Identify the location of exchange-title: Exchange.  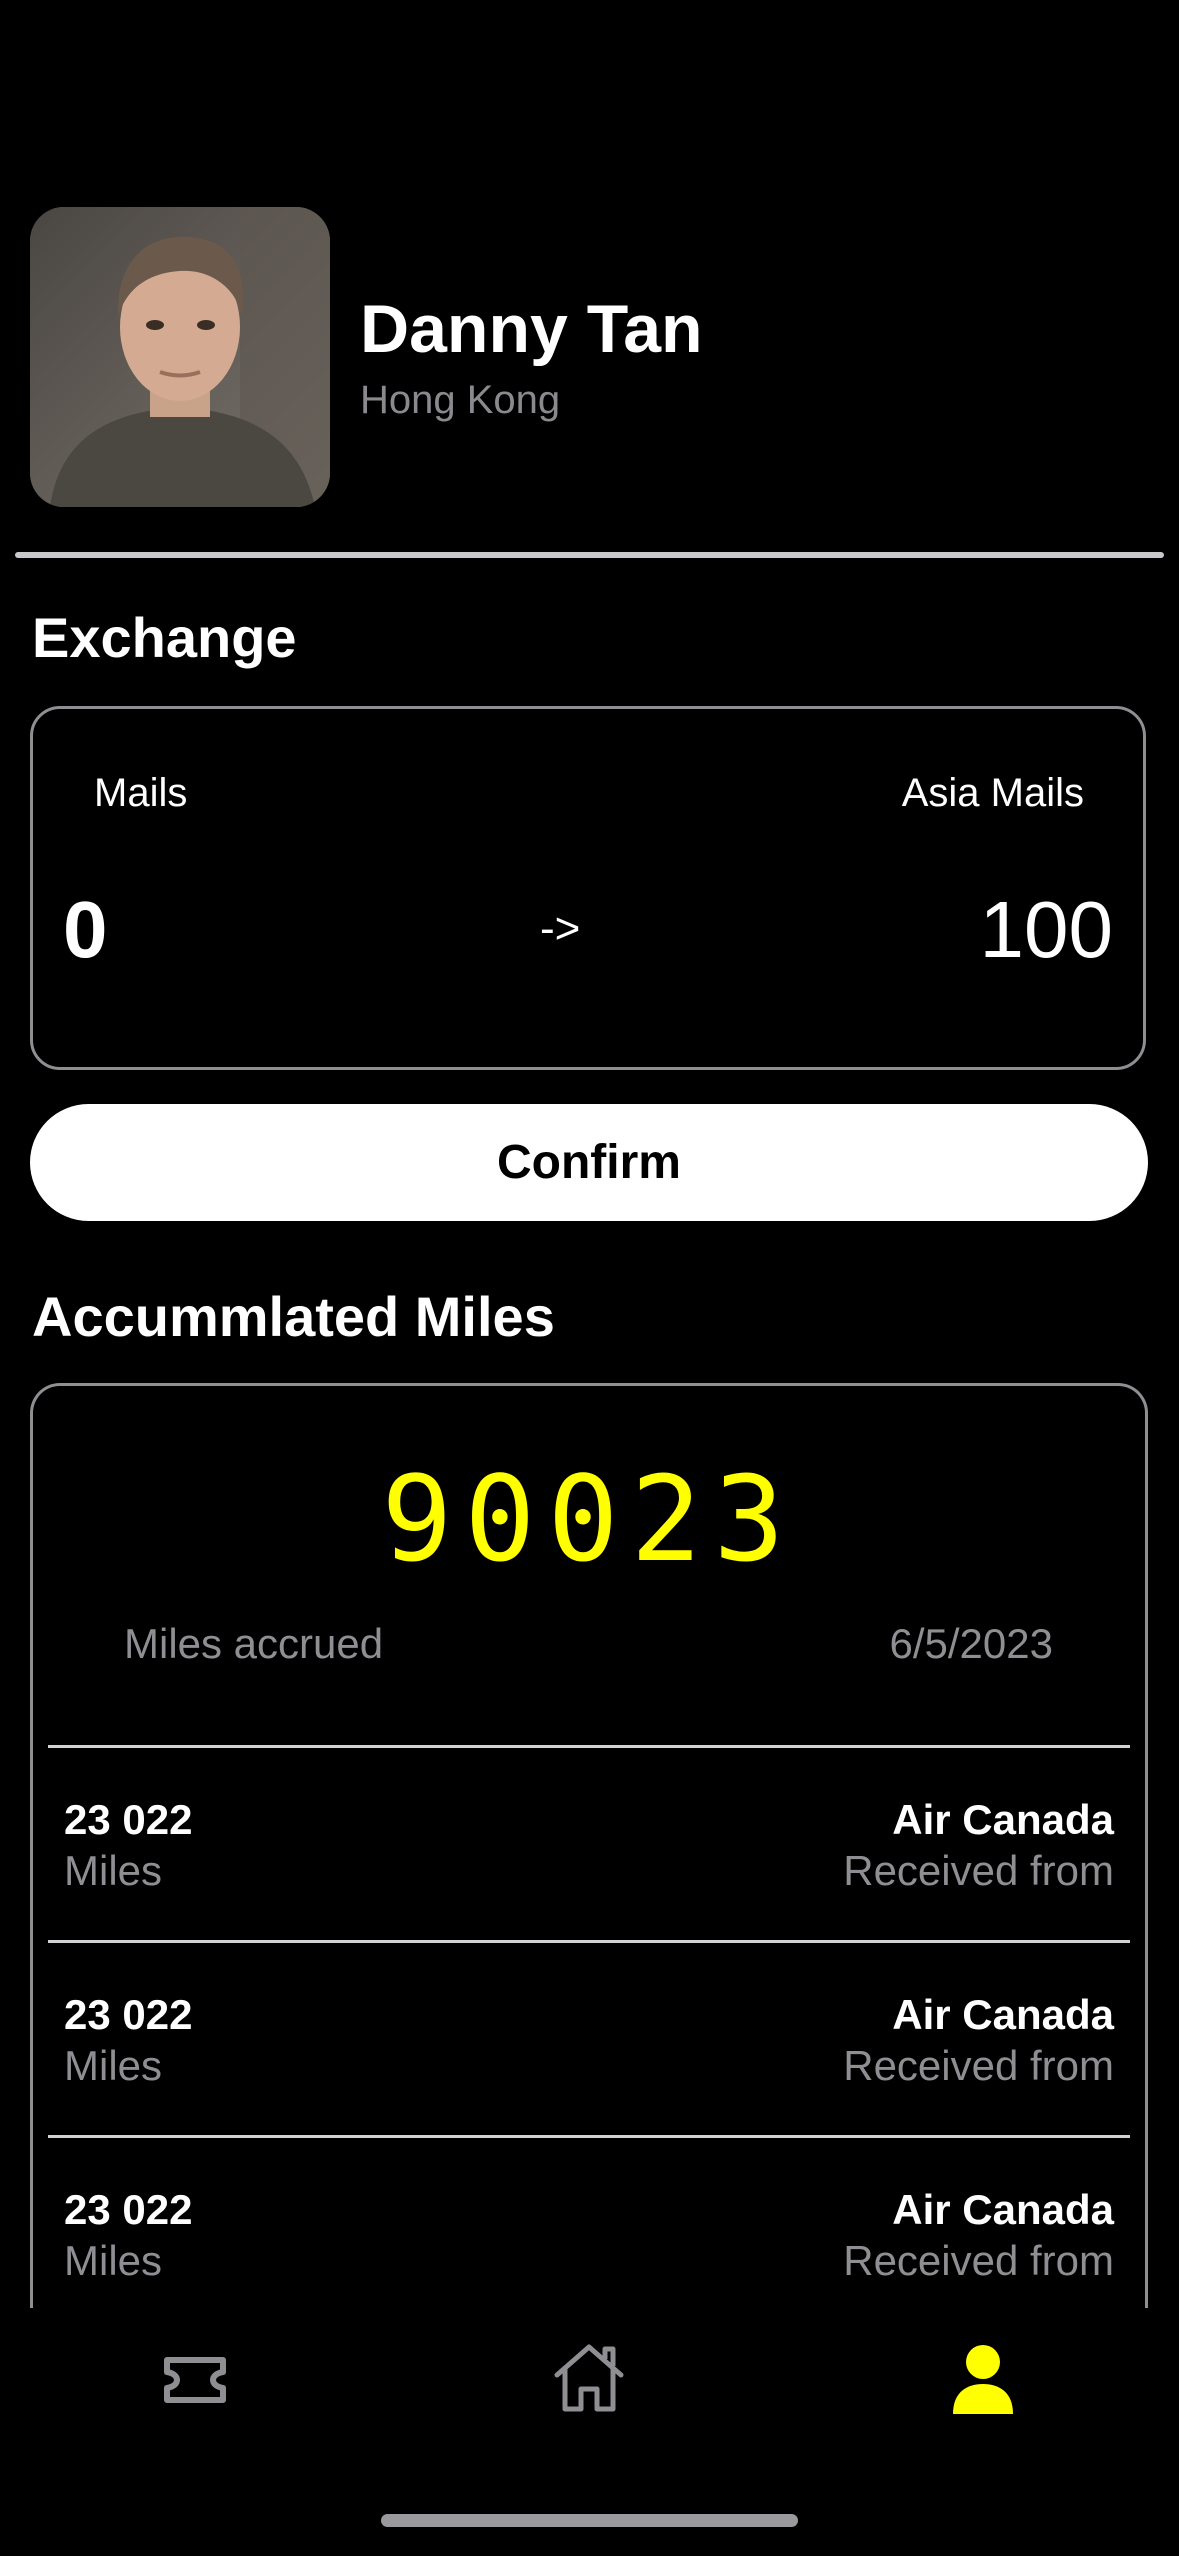
(164, 637).